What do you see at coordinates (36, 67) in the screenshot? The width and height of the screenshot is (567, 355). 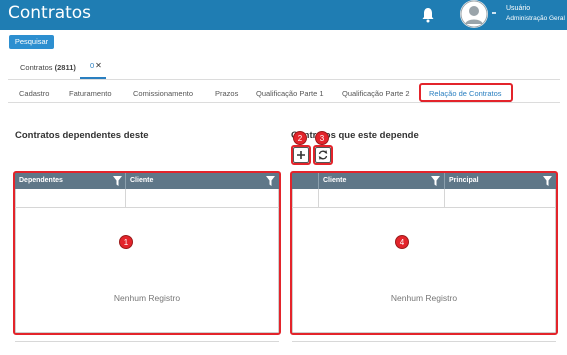 I see `tab-contratos-label: Contratos` at bounding box center [36, 67].